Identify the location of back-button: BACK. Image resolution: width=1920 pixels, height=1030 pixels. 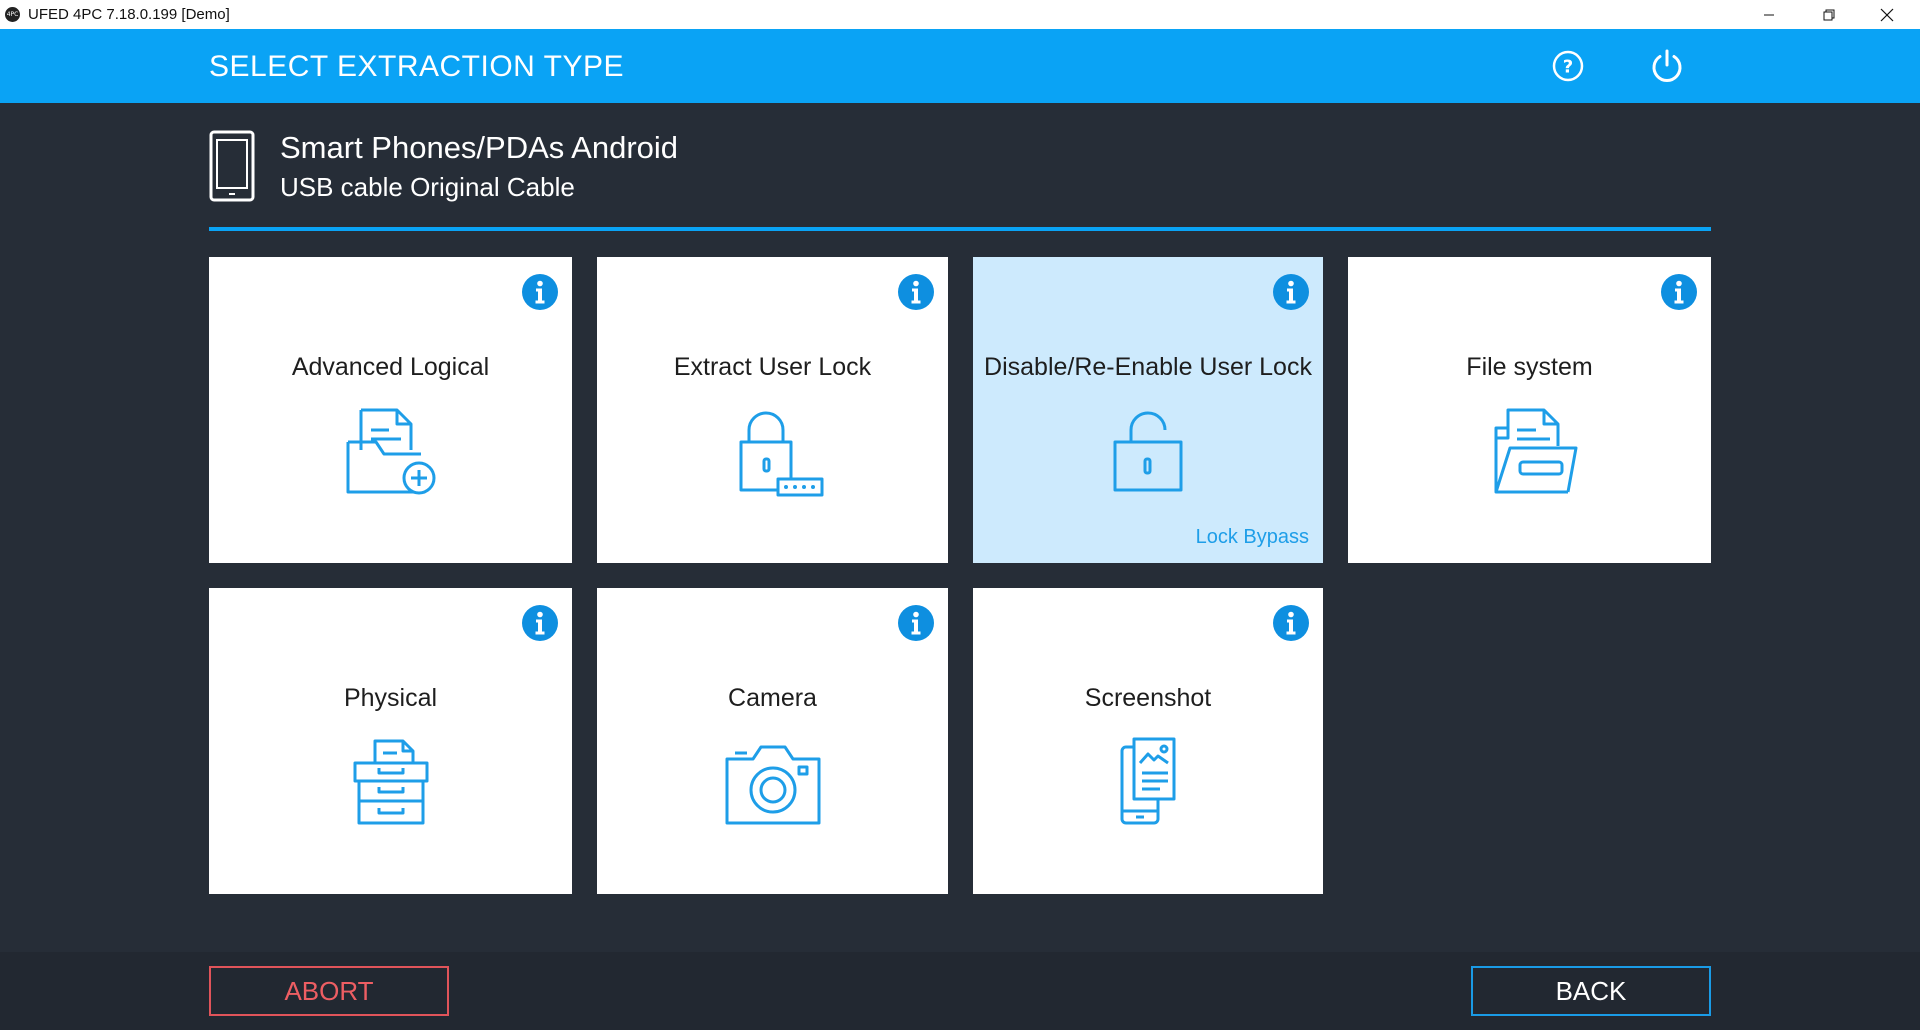
(1591, 991).